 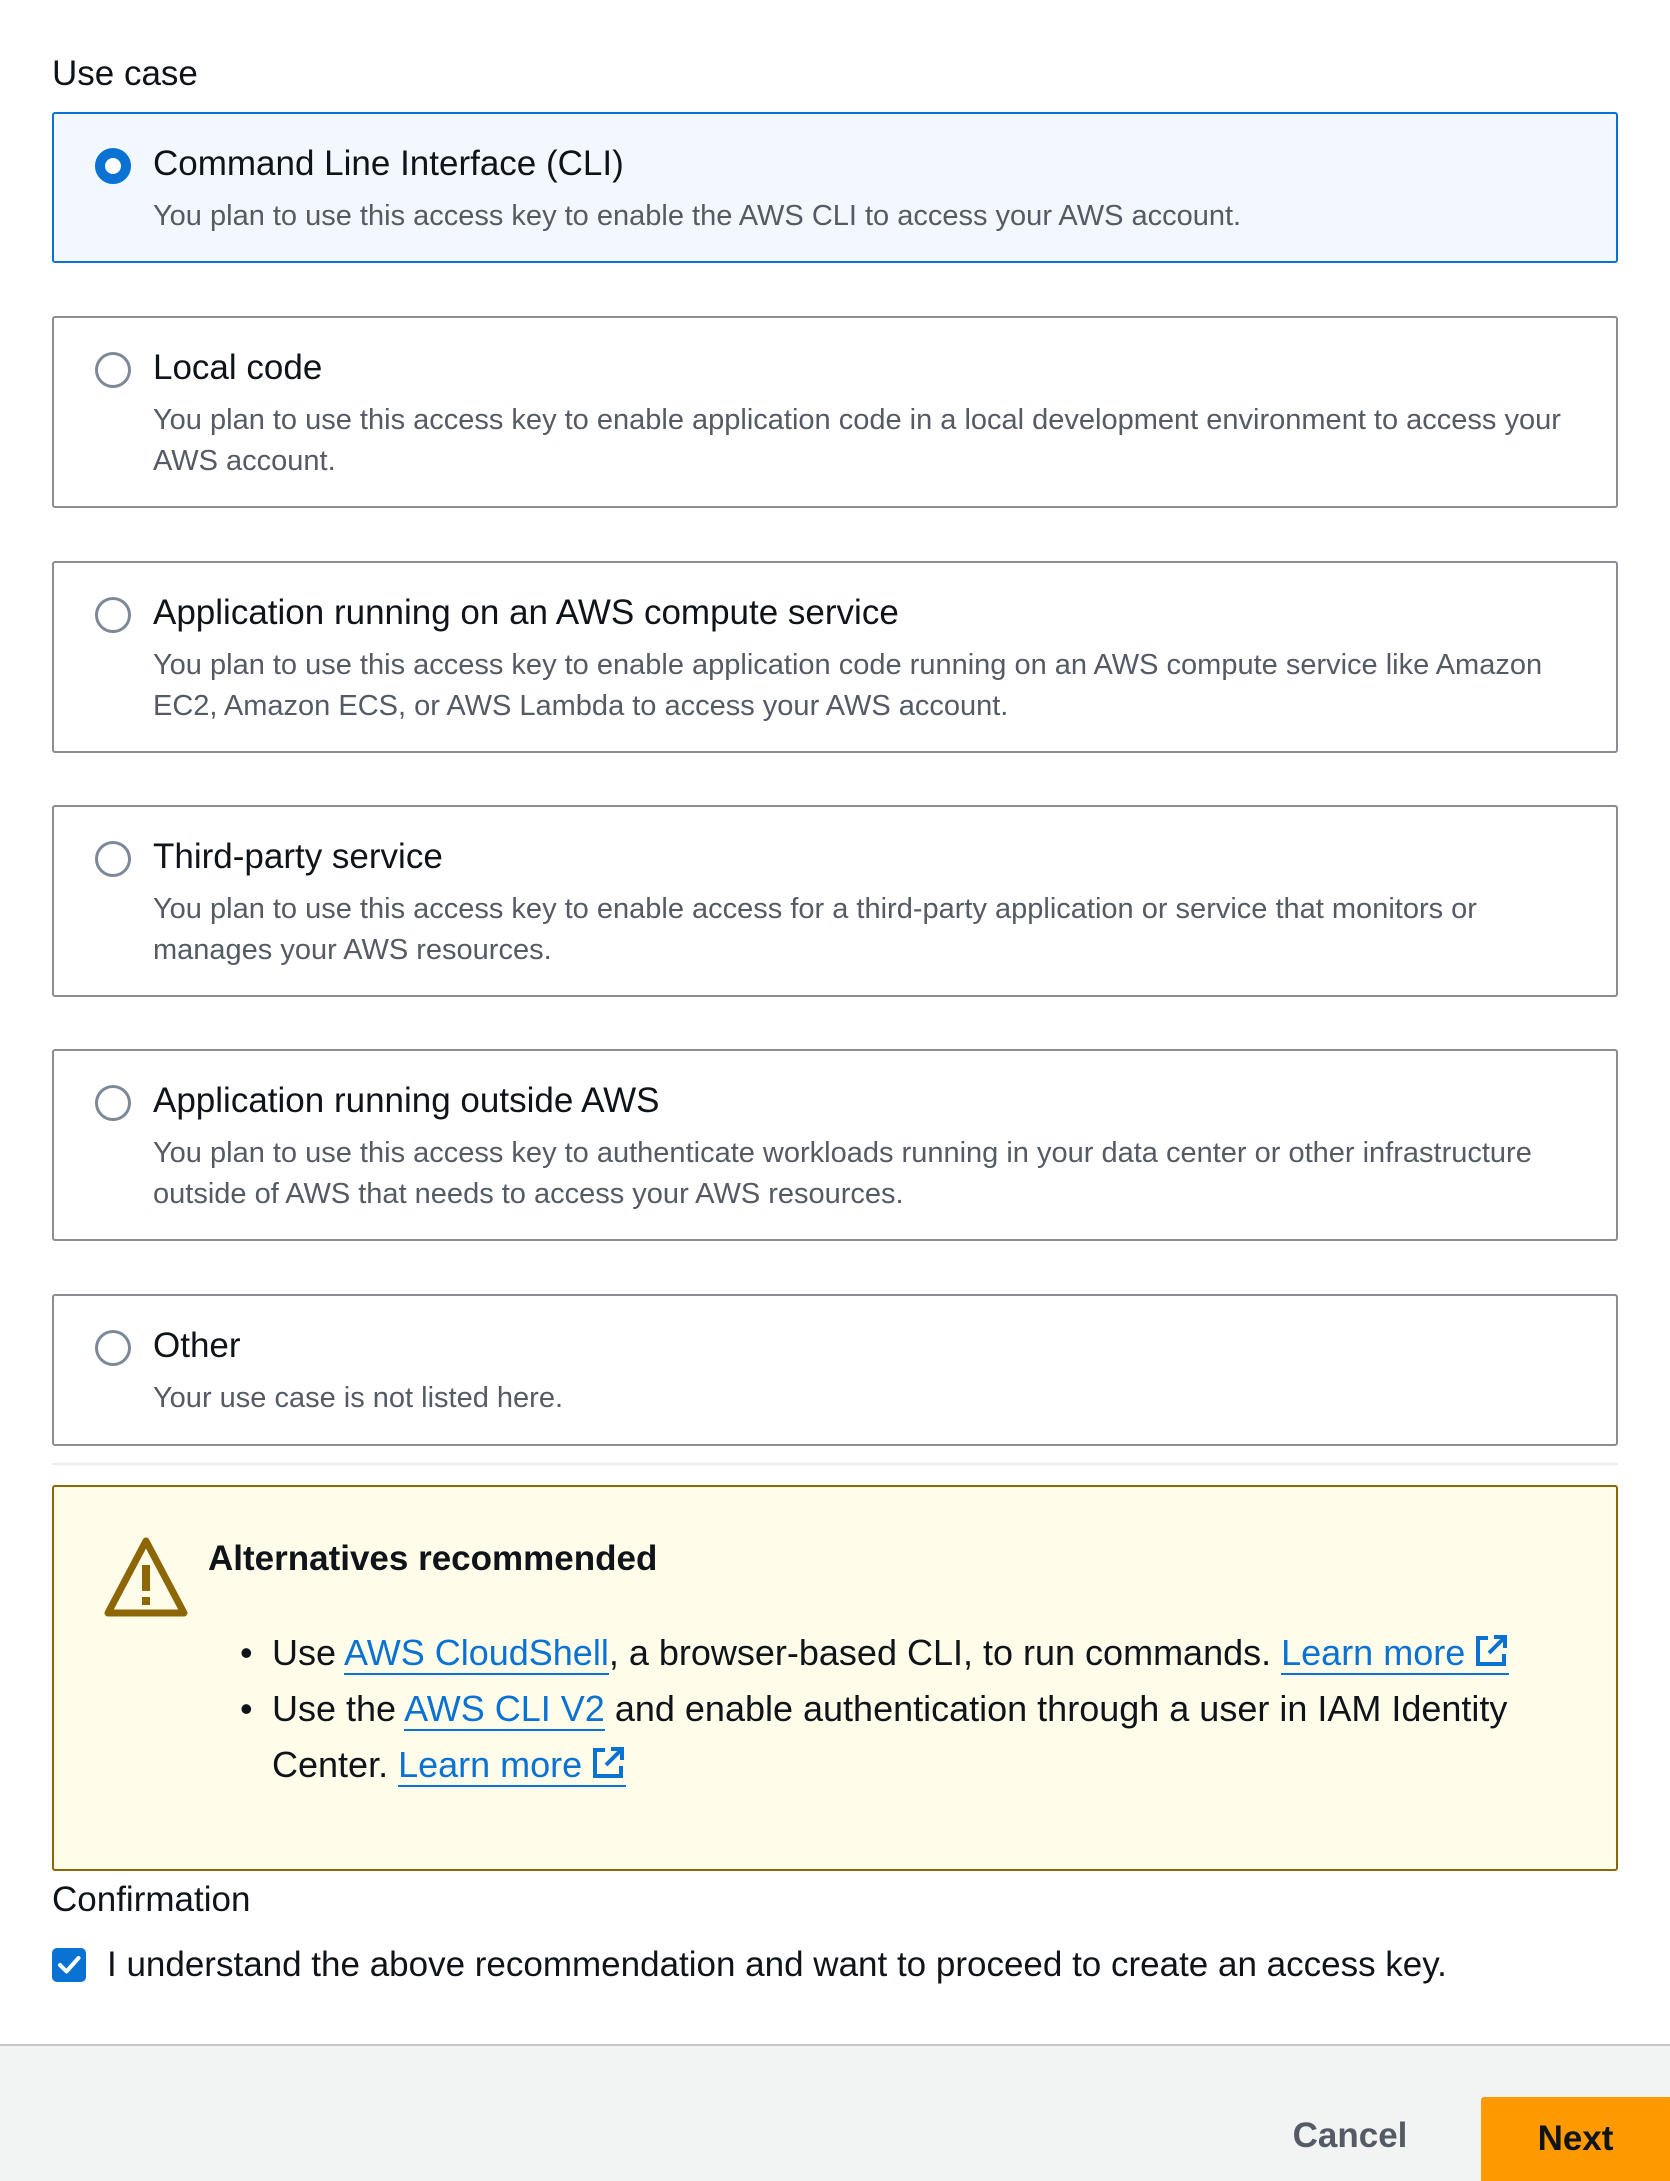 I want to click on cancel-button: Cancel, so click(x=1350, y=2136).